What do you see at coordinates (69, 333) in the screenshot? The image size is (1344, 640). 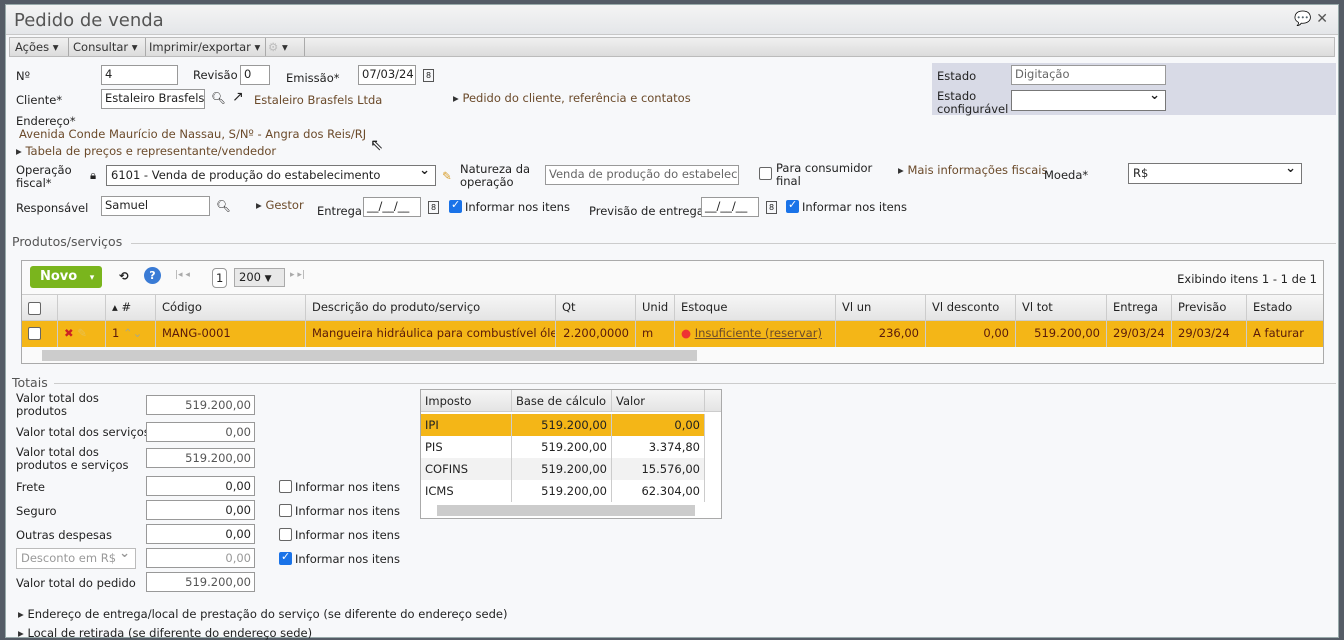 I see `delete-icon: ✖` at bounding box center [69, 333].